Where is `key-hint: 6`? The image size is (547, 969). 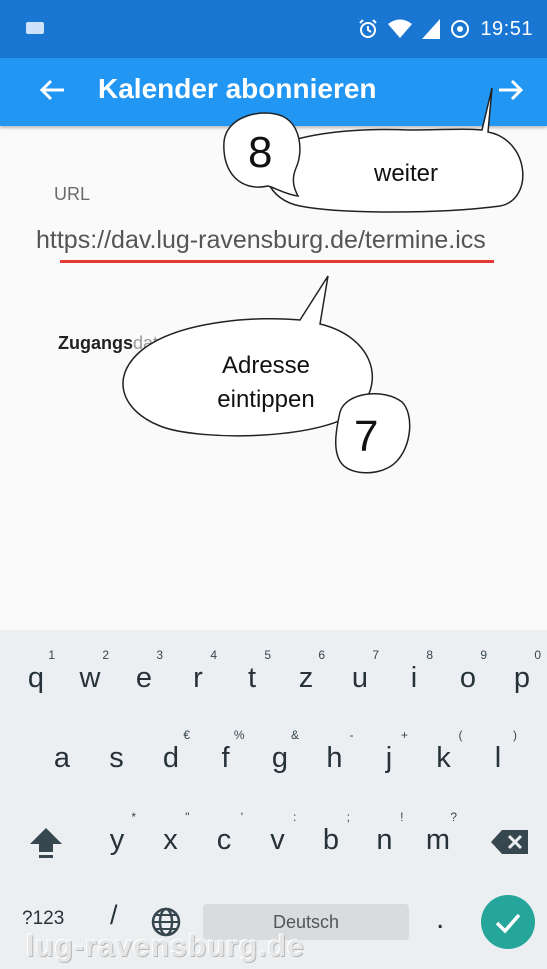 key-hint: 6 is located at coordinates (321, 655).